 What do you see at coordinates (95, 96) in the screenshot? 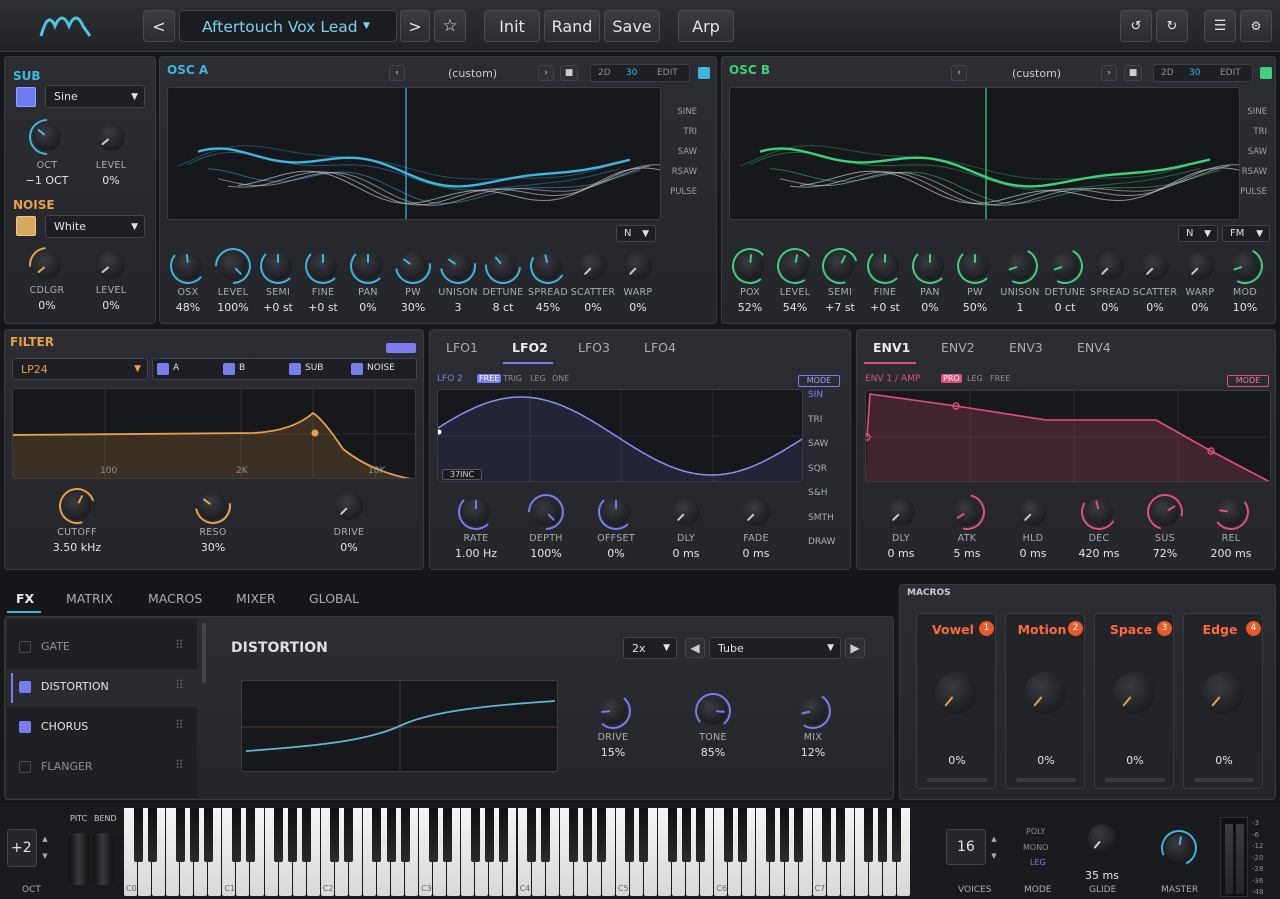
I see `sub-wave-select: Sine ▼` at bounding box center [95, 96].